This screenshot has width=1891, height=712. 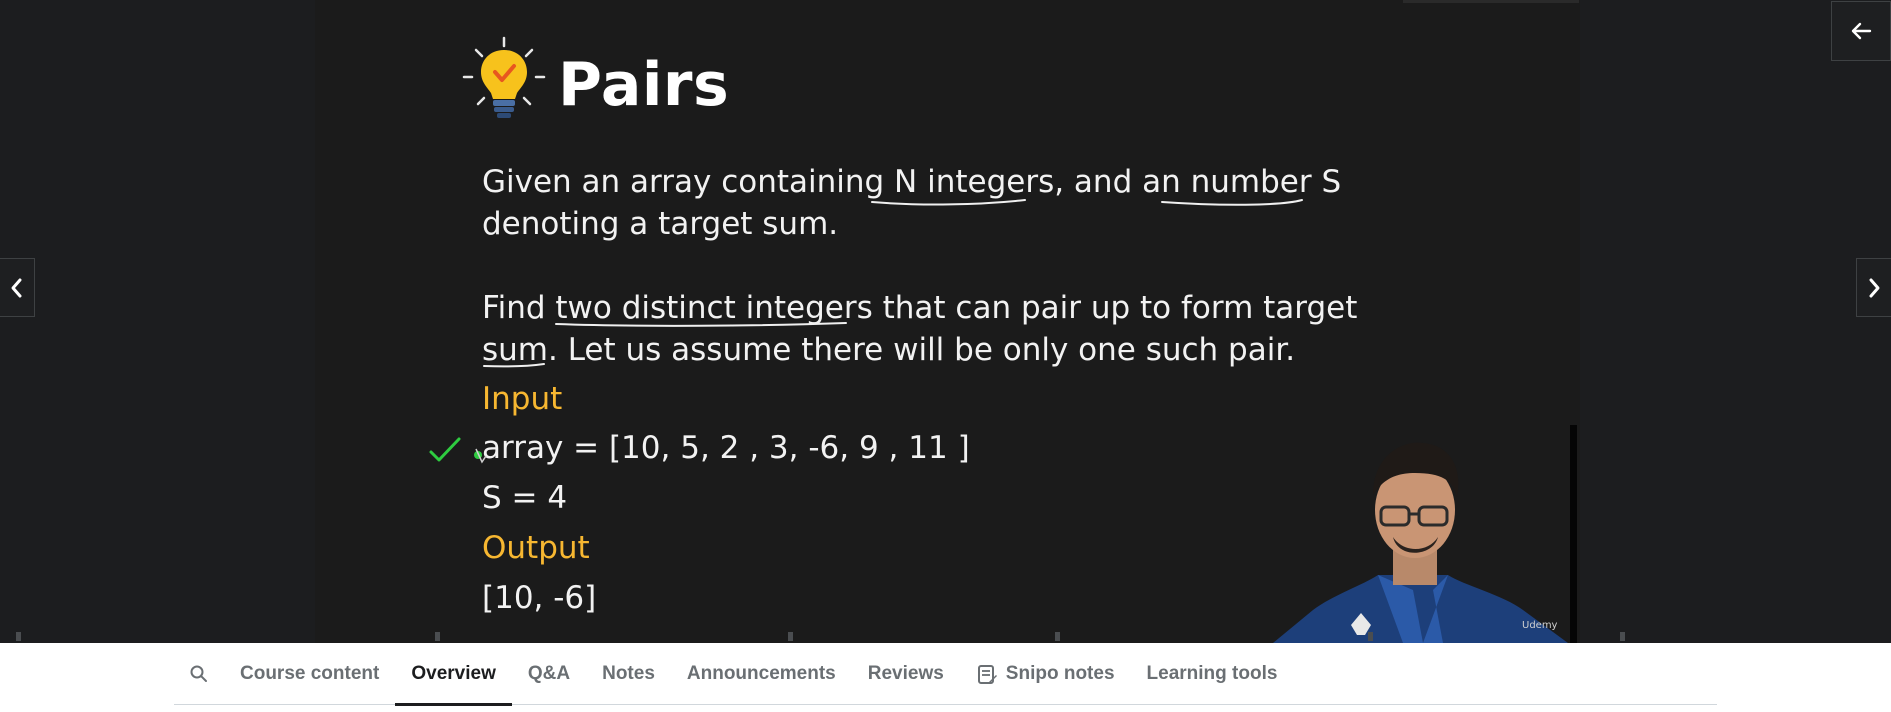 I want to click on presenter-figure, so click(x=1420, y=542).